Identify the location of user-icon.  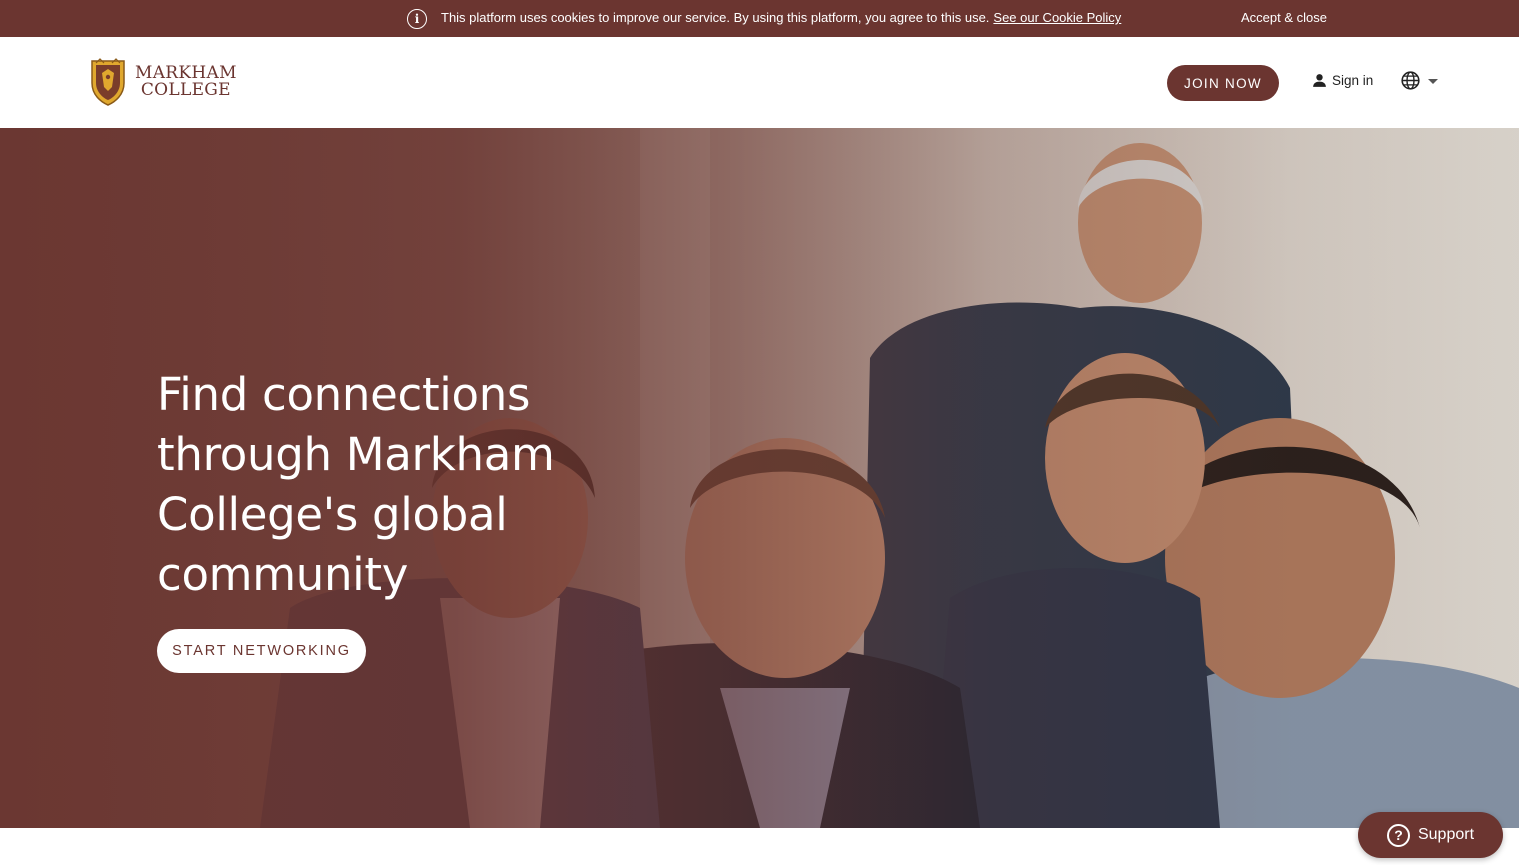
(1319, 80).